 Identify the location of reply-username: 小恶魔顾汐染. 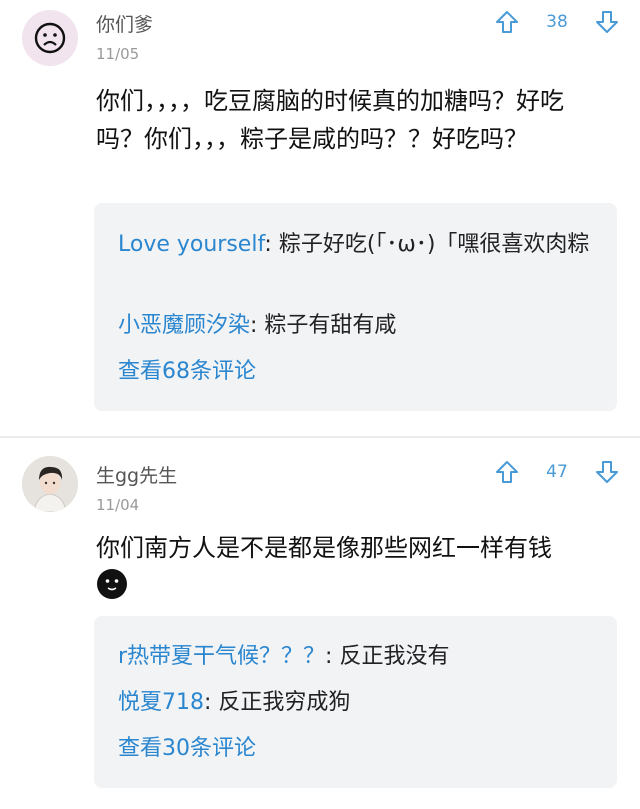
(184, 325).